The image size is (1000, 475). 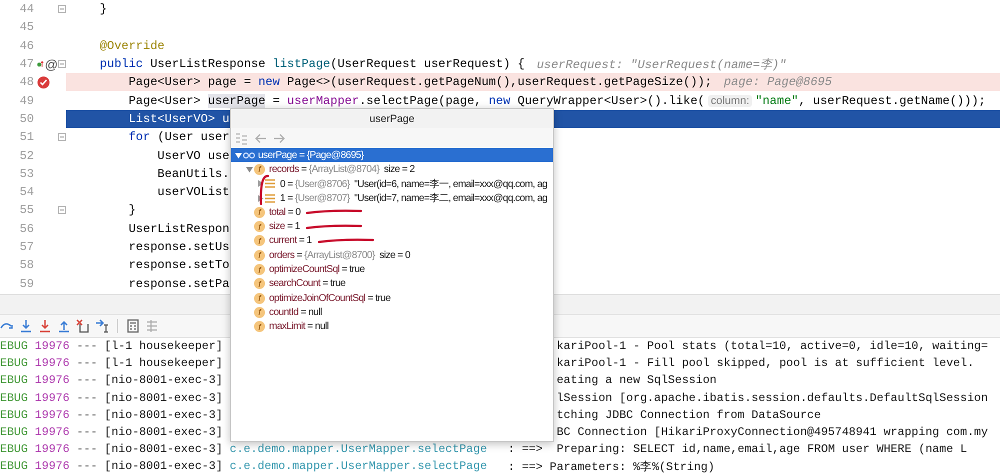 What do you see at coordinates (179, 119) in the screenshot?
I see `code-text: List<UserVO> u` at bounding box center [179, 119].